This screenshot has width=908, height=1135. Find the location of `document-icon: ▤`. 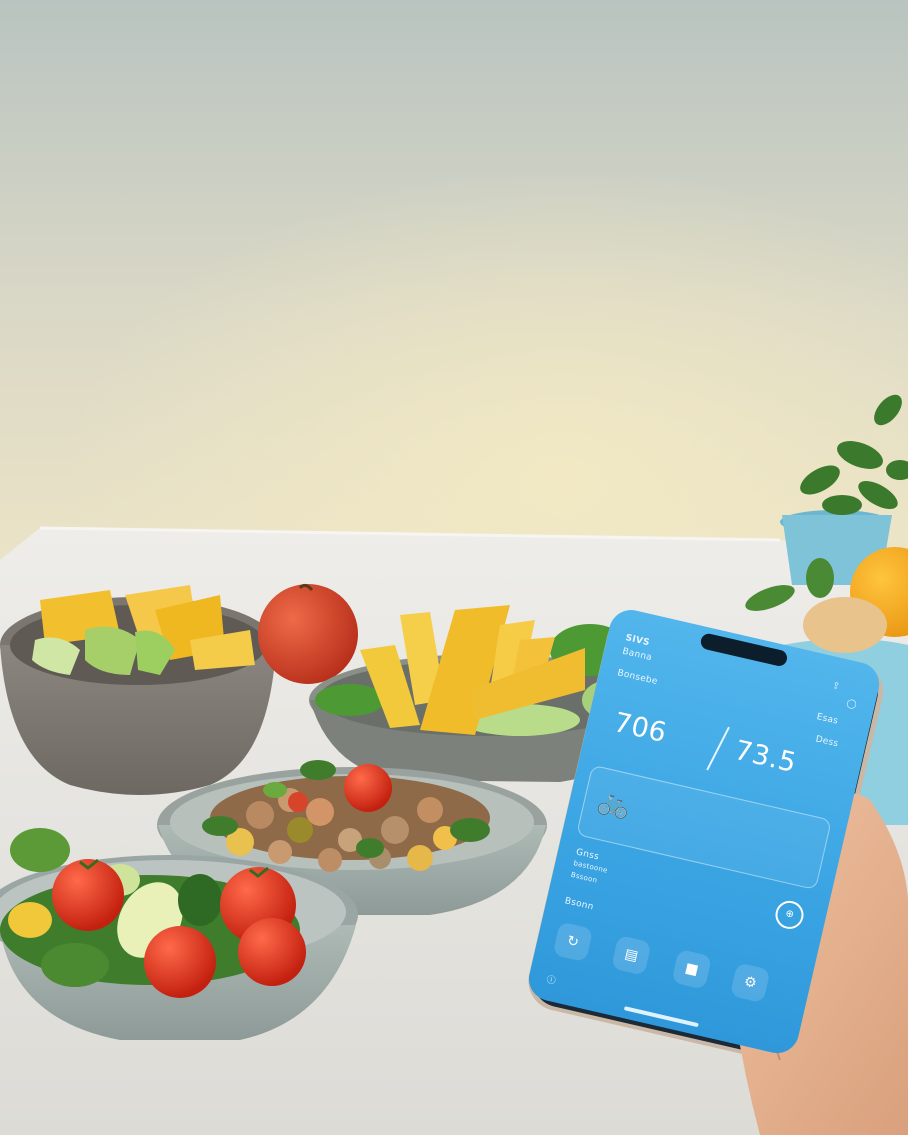

document-icon: ▤ is located at coordinates (631, 955).